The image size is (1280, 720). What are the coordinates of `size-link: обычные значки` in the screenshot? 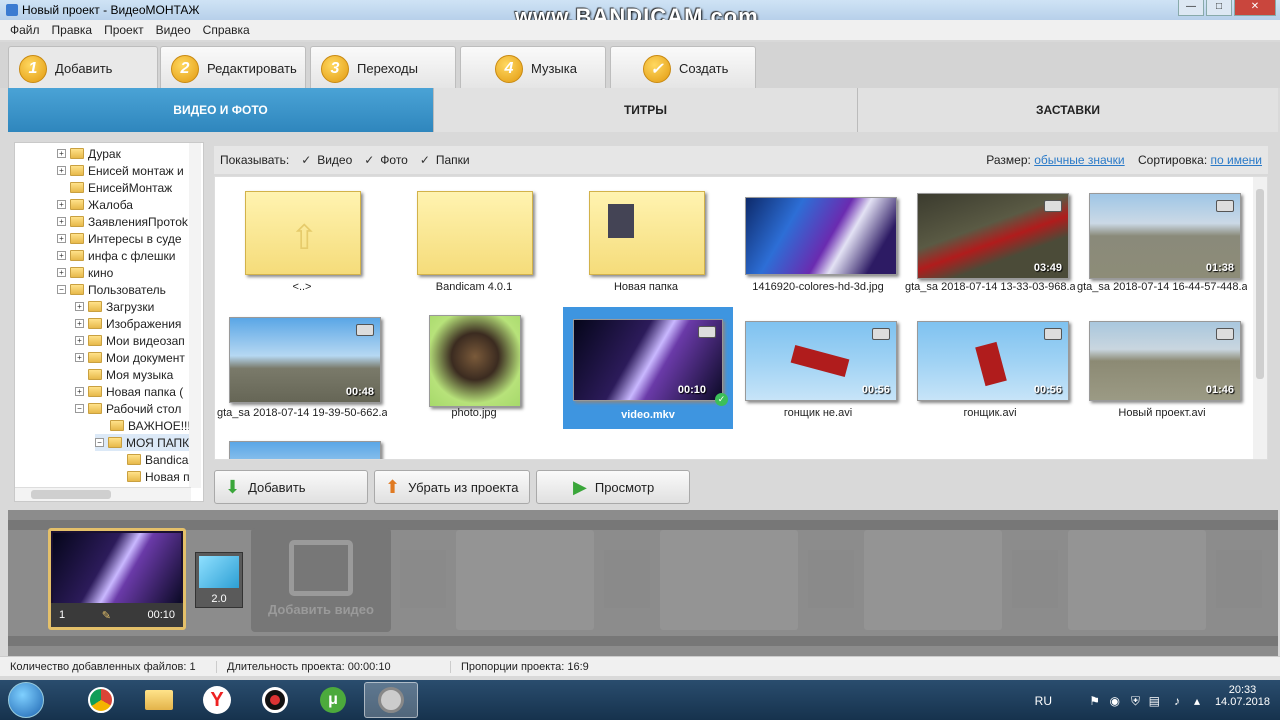 It's located at (1079, 160).